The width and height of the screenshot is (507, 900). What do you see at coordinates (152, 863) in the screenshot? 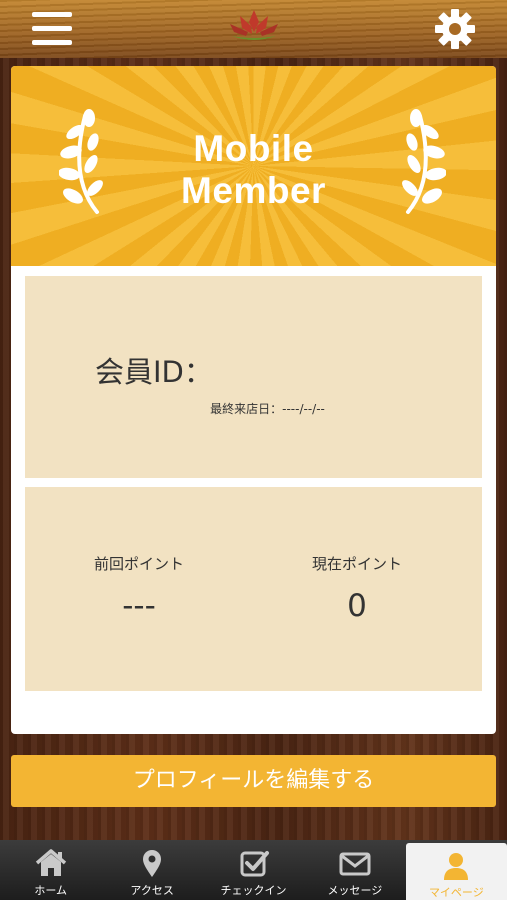
I see `map-pin-icon` at bounding box center [152, 863].